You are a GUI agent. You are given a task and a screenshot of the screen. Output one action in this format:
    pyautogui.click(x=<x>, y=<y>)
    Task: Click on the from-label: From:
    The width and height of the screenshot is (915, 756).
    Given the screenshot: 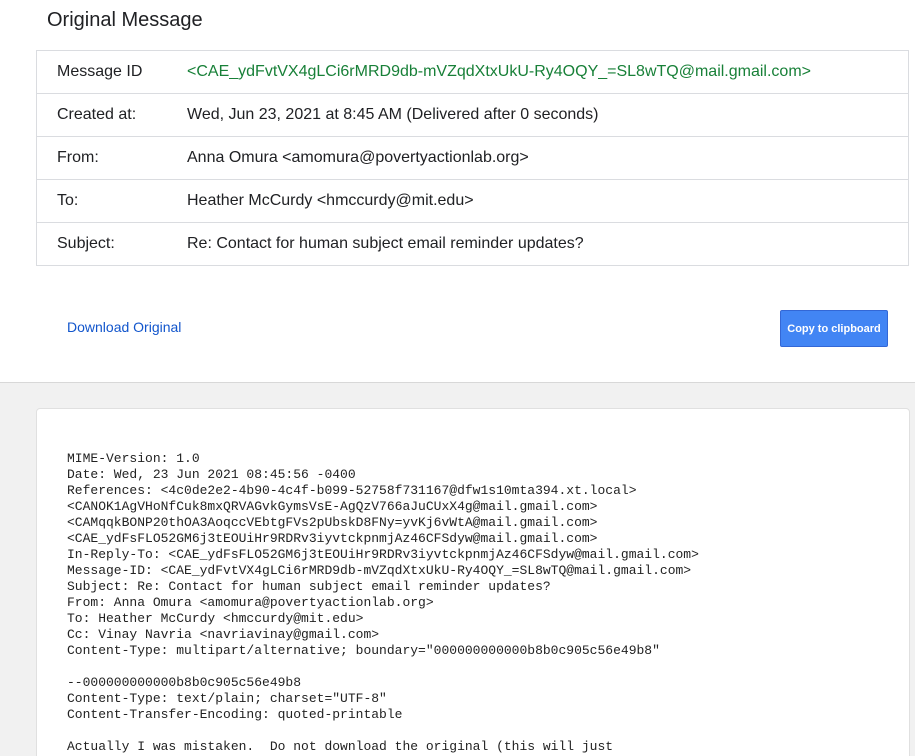 What is the action you would take?
    pyautogui.click(x=111, y=158)
    